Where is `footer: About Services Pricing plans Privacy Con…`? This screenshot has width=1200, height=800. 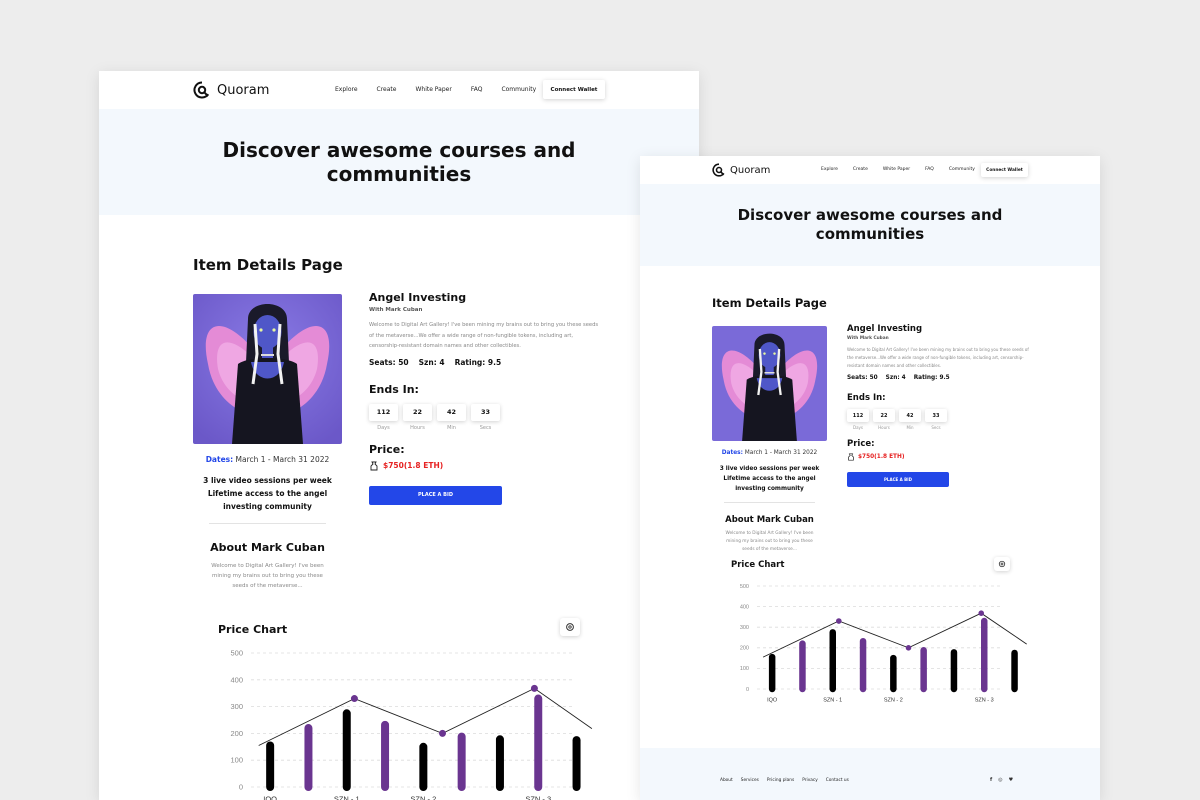 footer: About Services Pricing plans Privacy Con… is located at coordinates (870, 774).